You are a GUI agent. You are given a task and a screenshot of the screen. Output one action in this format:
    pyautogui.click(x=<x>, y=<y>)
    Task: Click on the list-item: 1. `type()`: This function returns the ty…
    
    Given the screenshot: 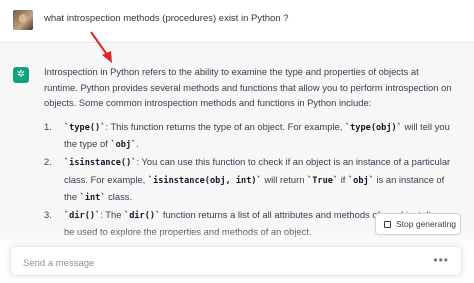 What is the action you would take?
    pyautogui.click(x=249, y=136)
    